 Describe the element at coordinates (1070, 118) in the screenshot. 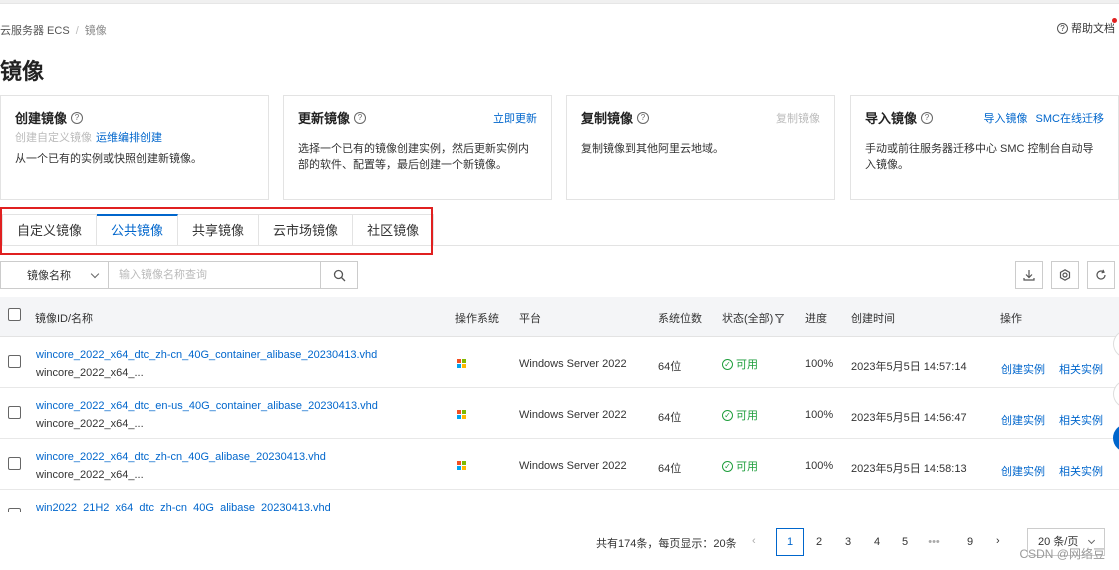

I see `smc-online-migration-link: SMC在线迁移` at that location.